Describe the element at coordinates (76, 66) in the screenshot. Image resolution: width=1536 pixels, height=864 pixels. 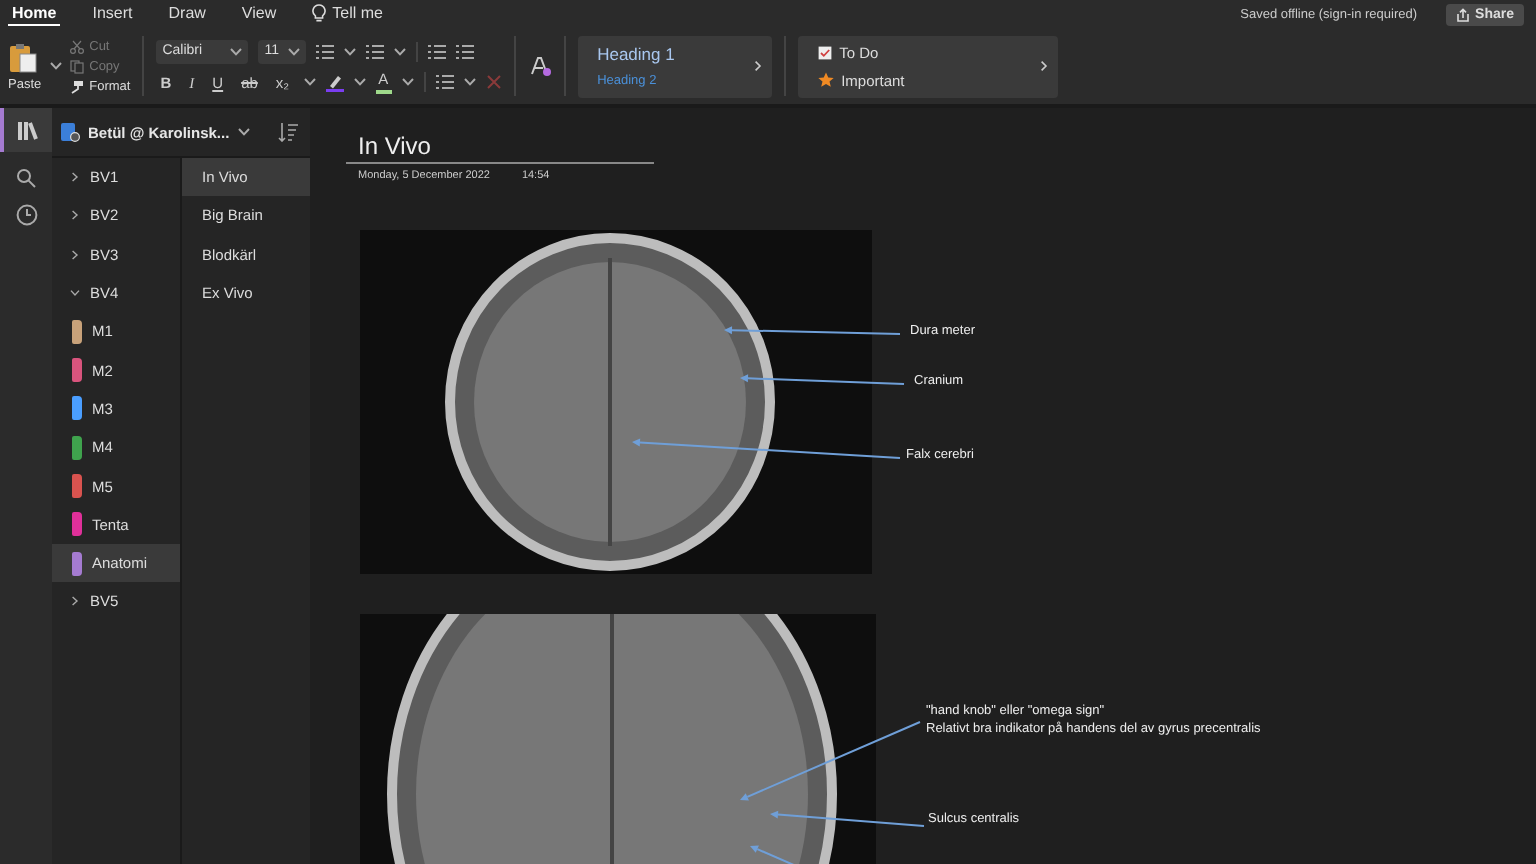
I see `copy-icon` at that location.